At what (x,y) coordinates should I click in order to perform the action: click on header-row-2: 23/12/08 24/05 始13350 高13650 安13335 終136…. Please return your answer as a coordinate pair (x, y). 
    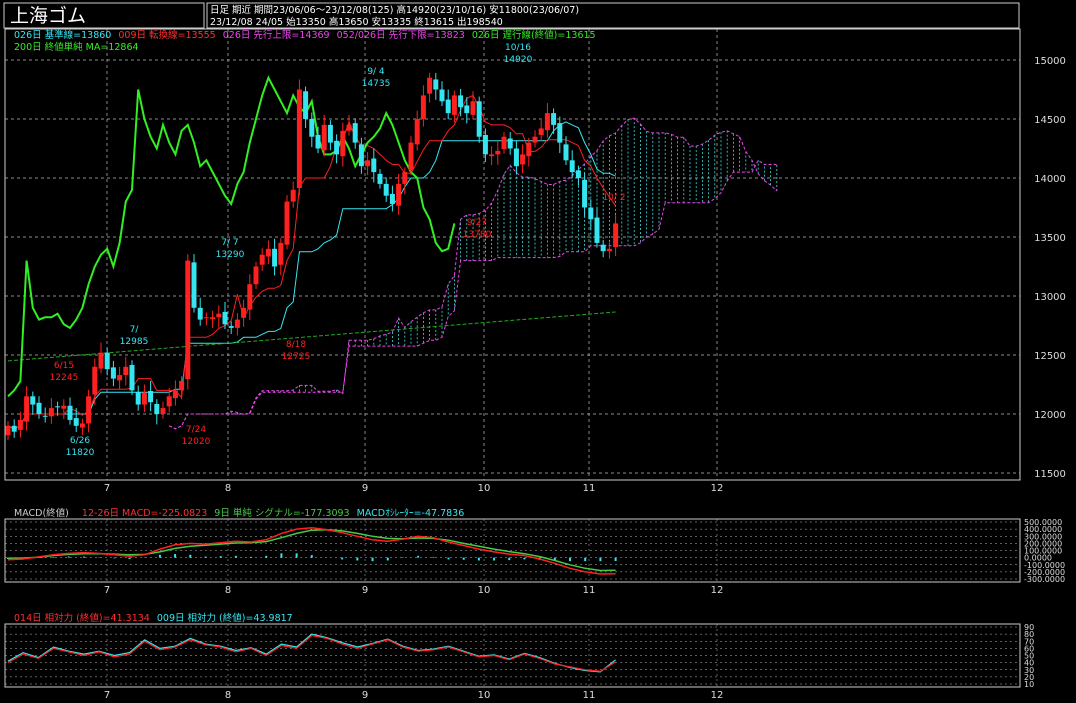
    Looking at the image, I should click on (356, 22).